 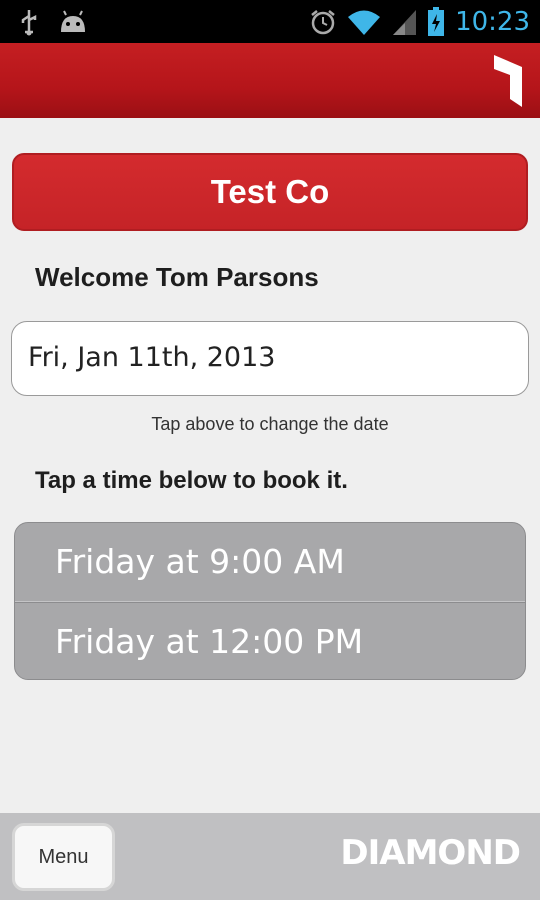 I want to click on company-button: Test Co, so click(x=270, y=192).